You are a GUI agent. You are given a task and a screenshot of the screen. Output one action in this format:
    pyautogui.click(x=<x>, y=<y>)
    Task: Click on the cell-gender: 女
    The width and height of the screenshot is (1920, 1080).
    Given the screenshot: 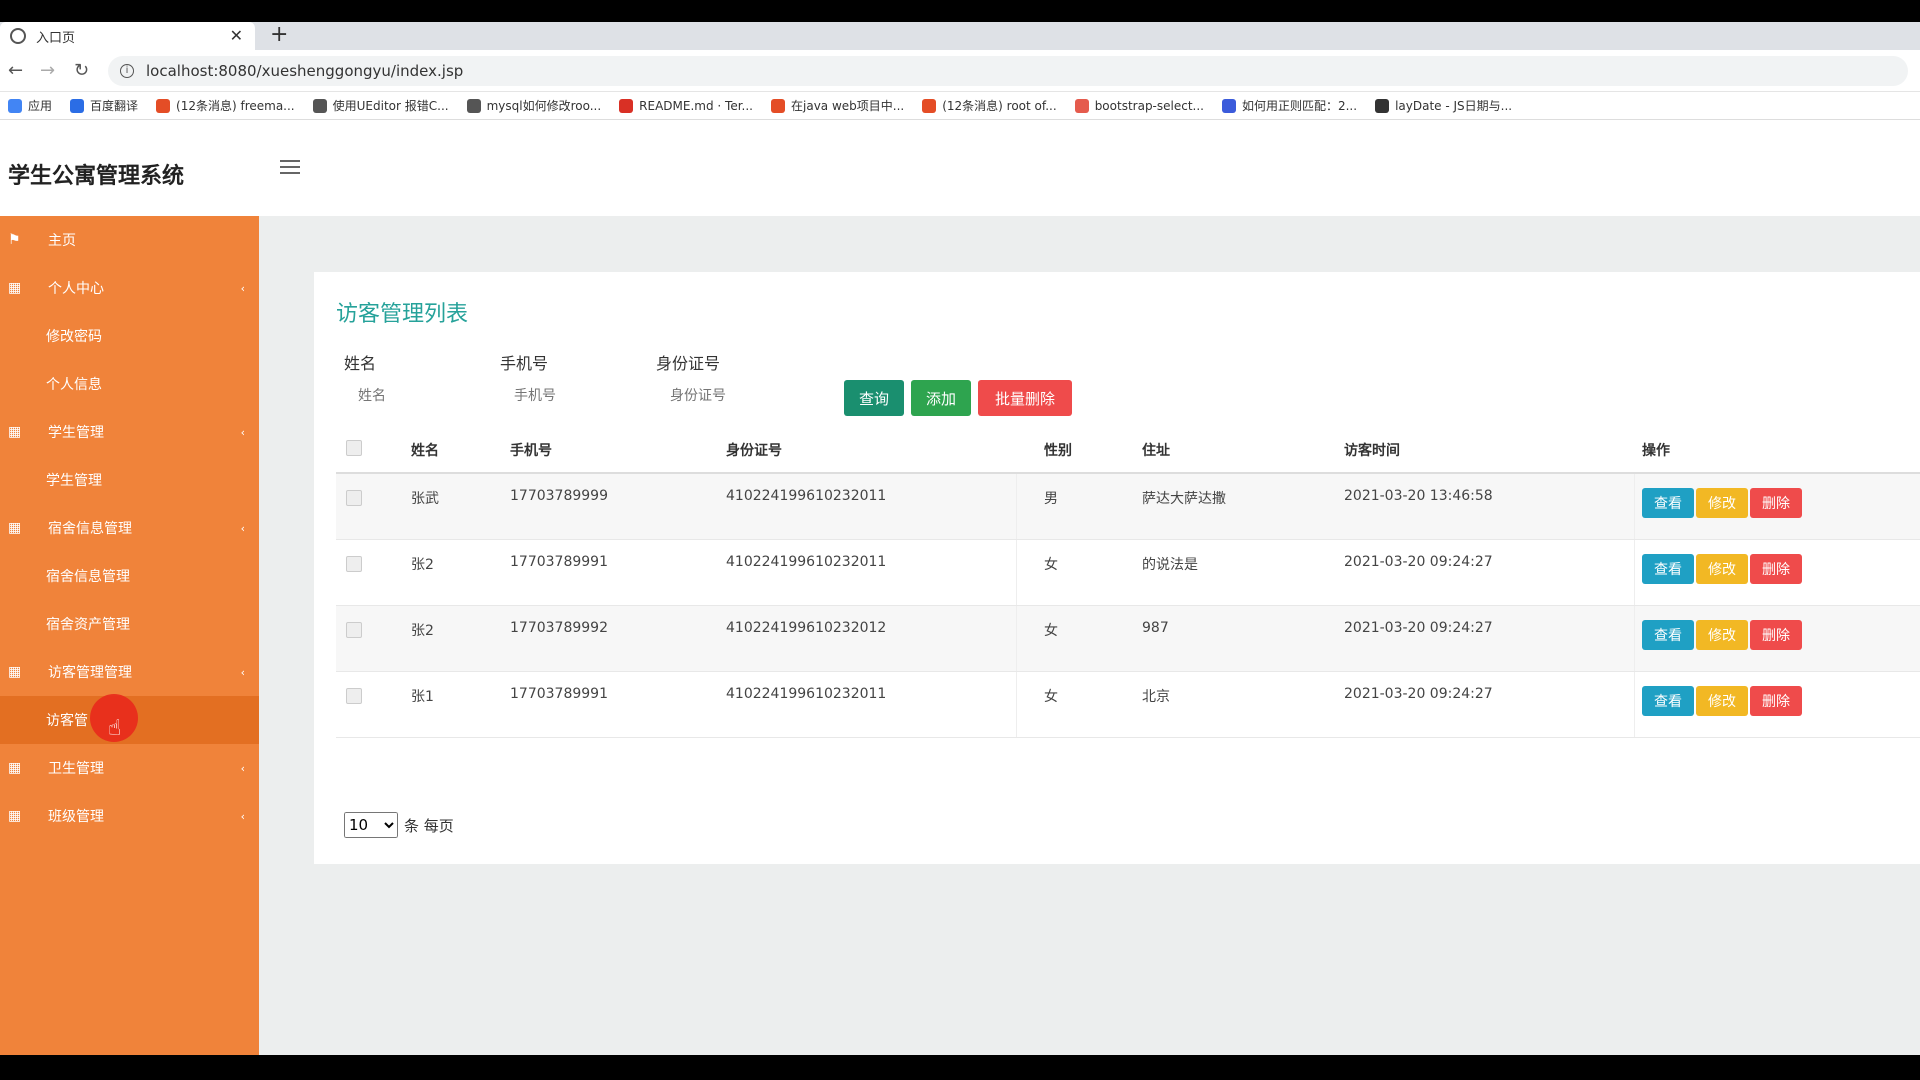 What is the action you would take?
    pyautogui.click(x=1051, y=565)
    